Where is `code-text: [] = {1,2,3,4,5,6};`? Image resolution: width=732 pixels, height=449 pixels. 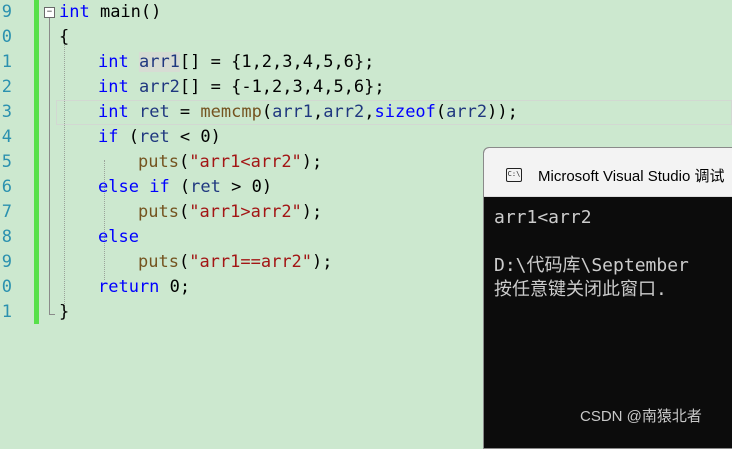
code-text: [] = {1,2,3,4,5,6}; is located at coordinates (277, 62).